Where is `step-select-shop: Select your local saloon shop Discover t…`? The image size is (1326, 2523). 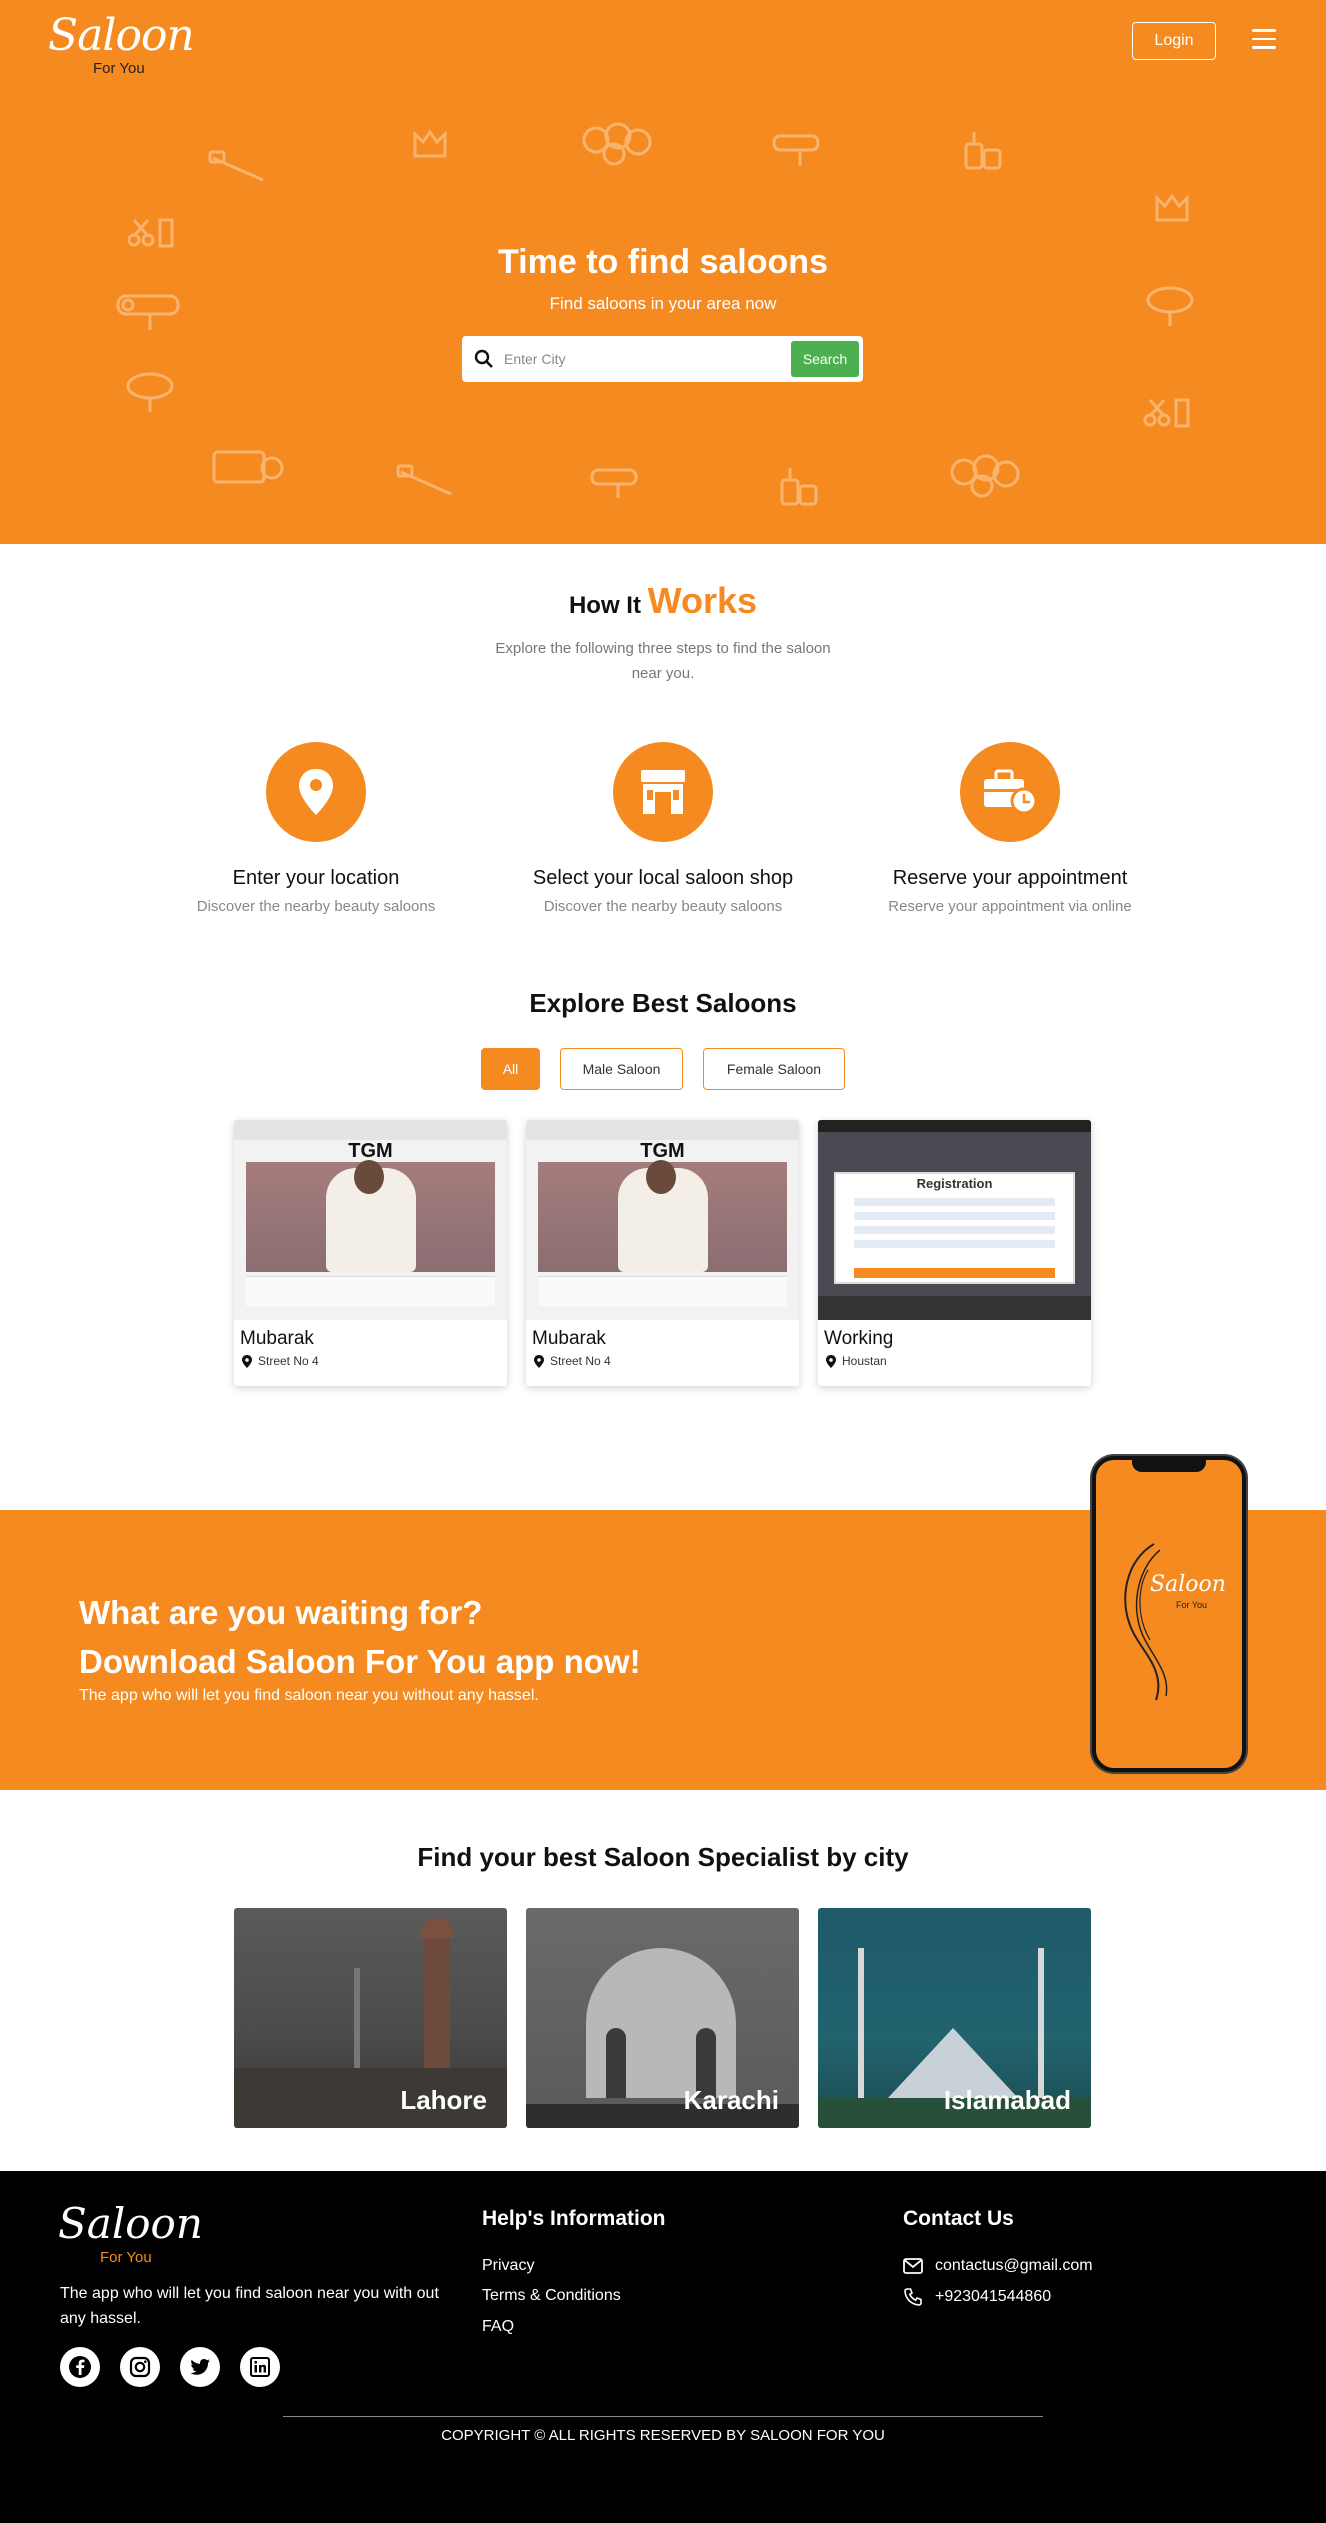 step-select-shop: Select your local saloon shop Discover t… is located at coordinates (663, 828).